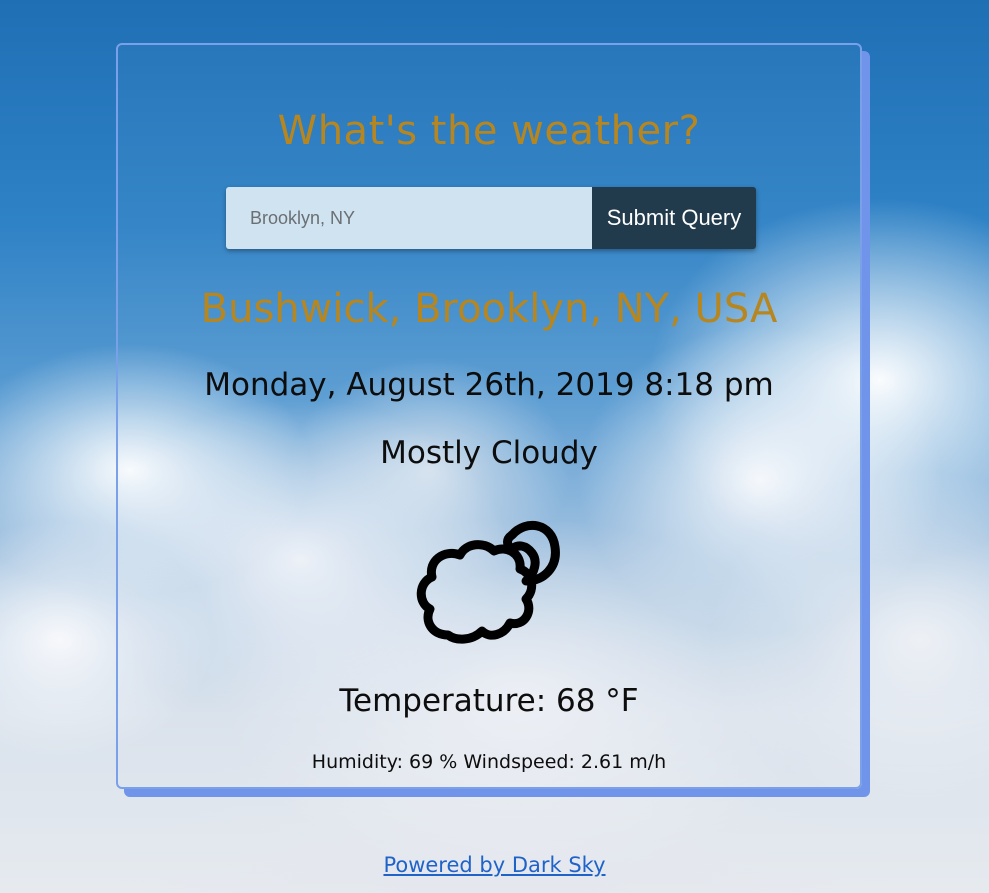 The height and width of the screenshot is (893, 989). I want to click on location-search-input, so click(409, 218).